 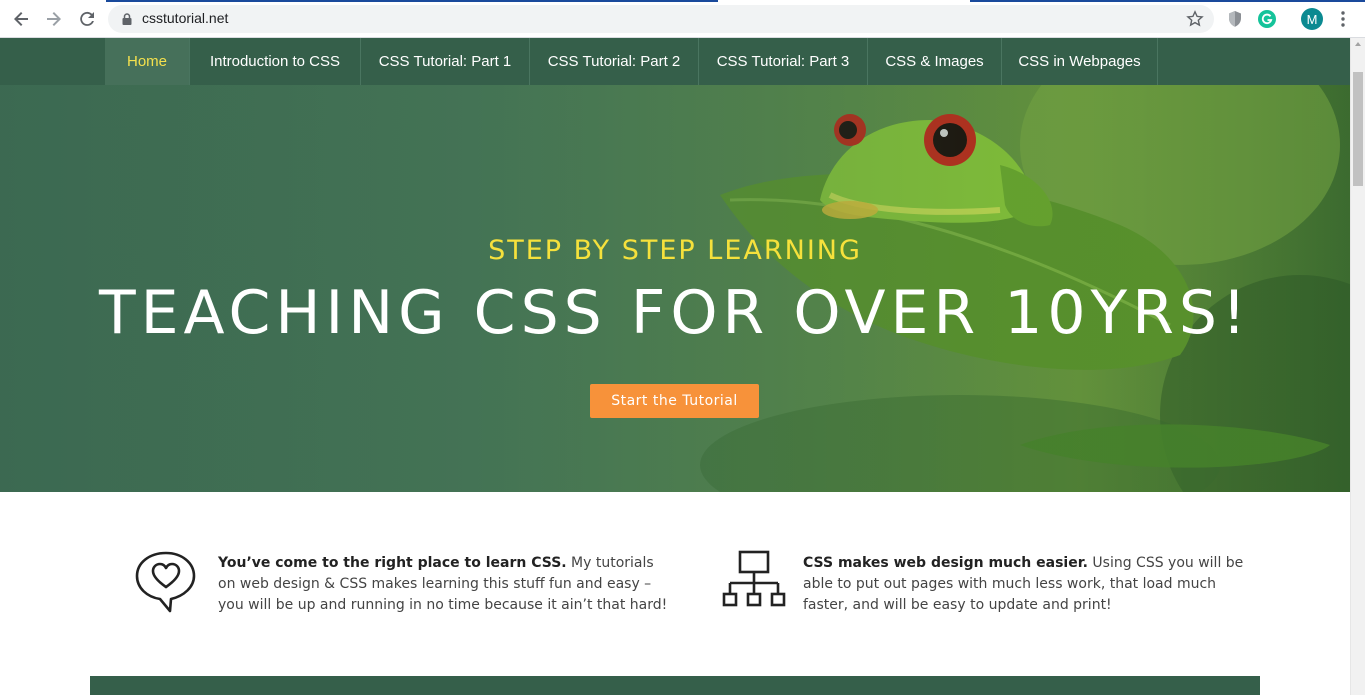 What do you see at coordinates (675, 685) in the screenshot?
I see `next-section-band` at bounding box center [675, 685].